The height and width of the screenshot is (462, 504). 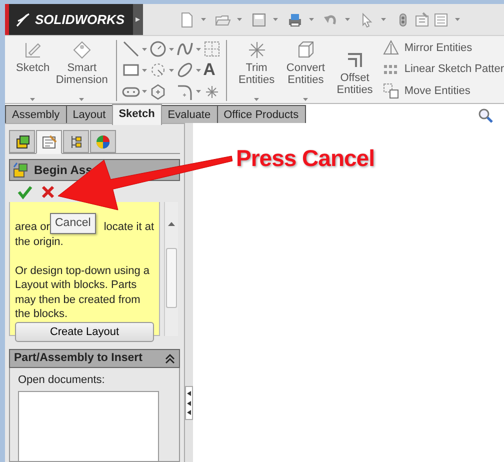 What do you see at coordinates (32, 227) in the screenshot?
I see `message-text: area or` at bounding box center [32, 227].